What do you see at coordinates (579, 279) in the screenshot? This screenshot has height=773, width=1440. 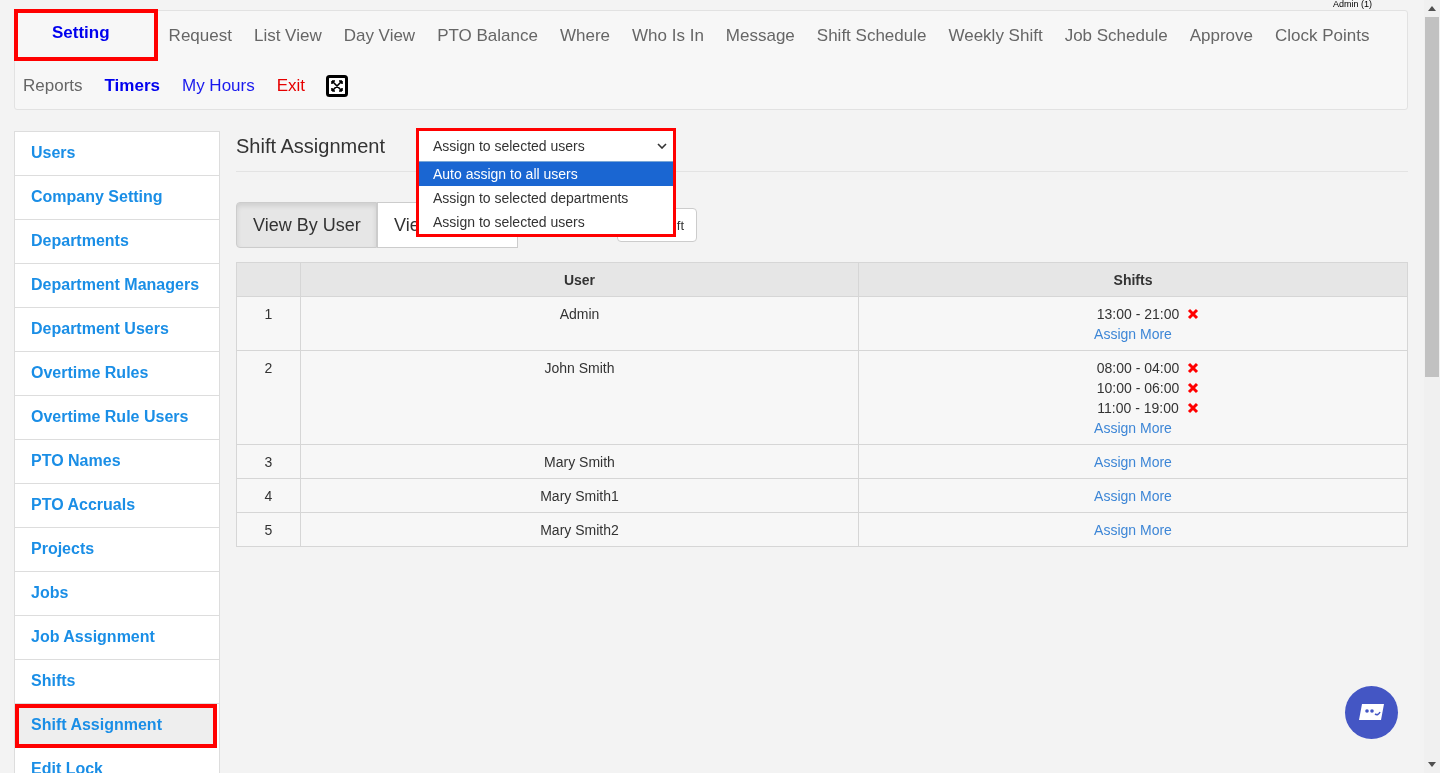 I see `column-header: User` at bounding box center [579, 279].